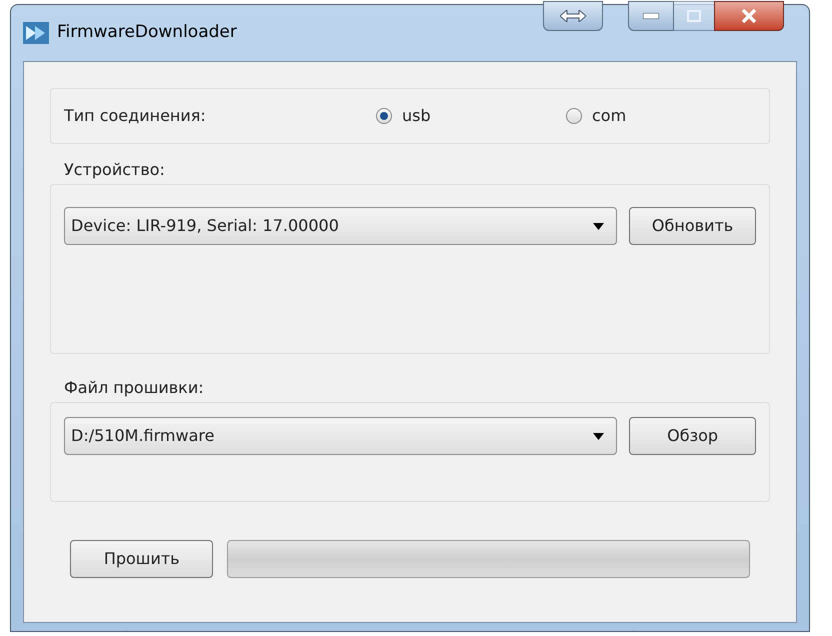 Image resolution: width=832 pixels, height=636 pixels. I want to click on minimize-button, so click(651, 16).